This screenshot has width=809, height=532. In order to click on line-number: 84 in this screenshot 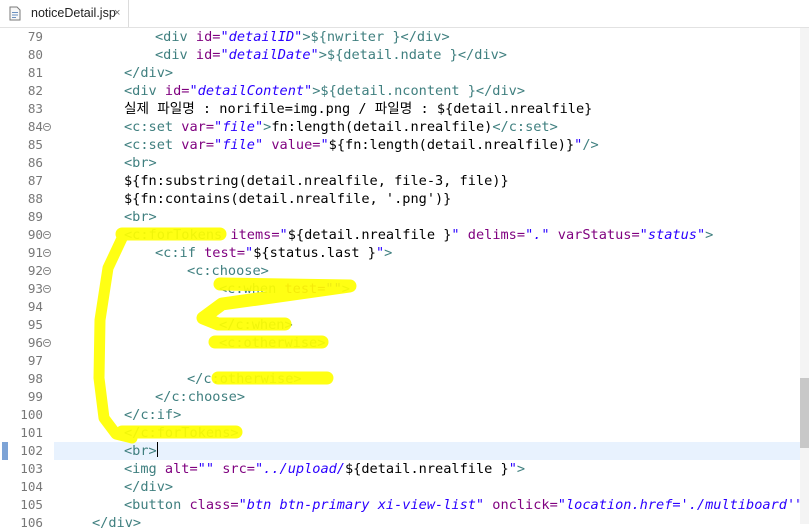, I will do `click(35, 126)`.